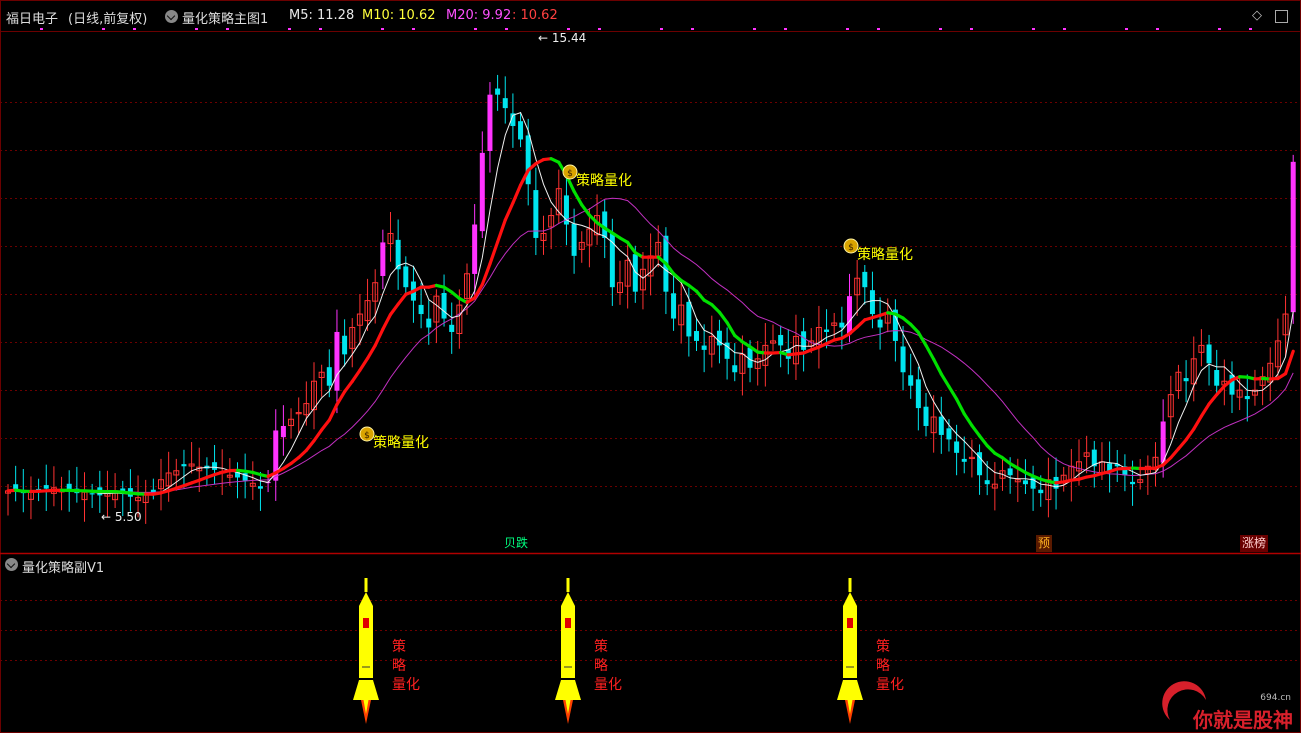 Image resolution: width=1301 pixels, height=733 pixels. What do you see at coordinates (850, 585) in the screenshot?
I see `rocket-antenna` at bounding box center [850, 585].